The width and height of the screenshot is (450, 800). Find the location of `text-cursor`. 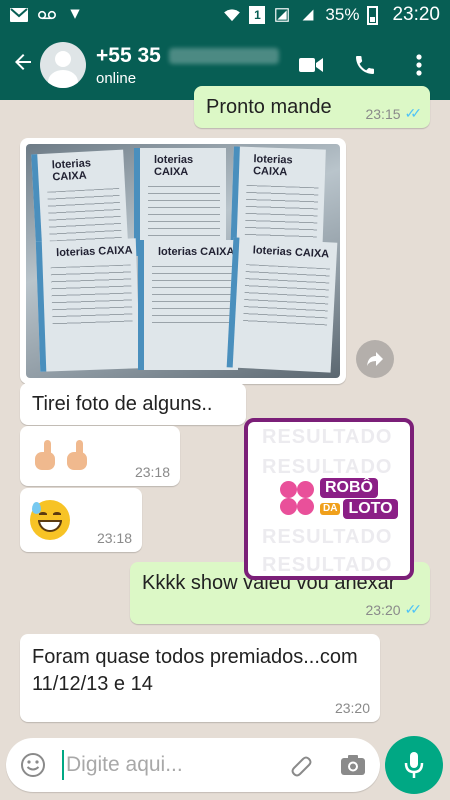

text-cursor is located at coordinates (63, 765).